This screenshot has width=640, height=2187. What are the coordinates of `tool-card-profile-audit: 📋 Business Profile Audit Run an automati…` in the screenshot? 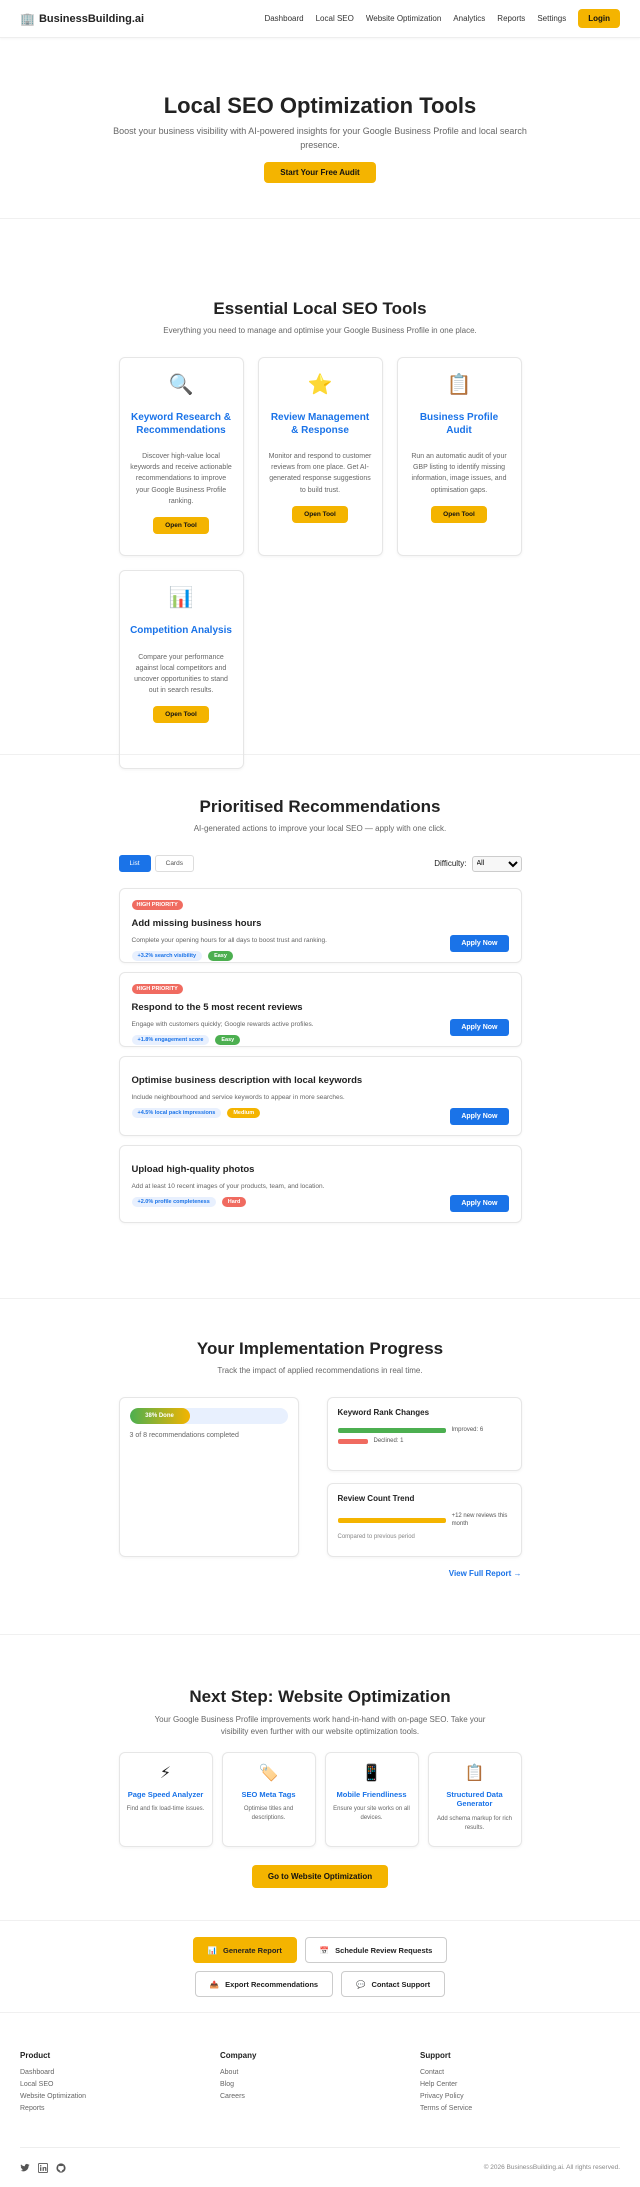 It's located at (459, 456).